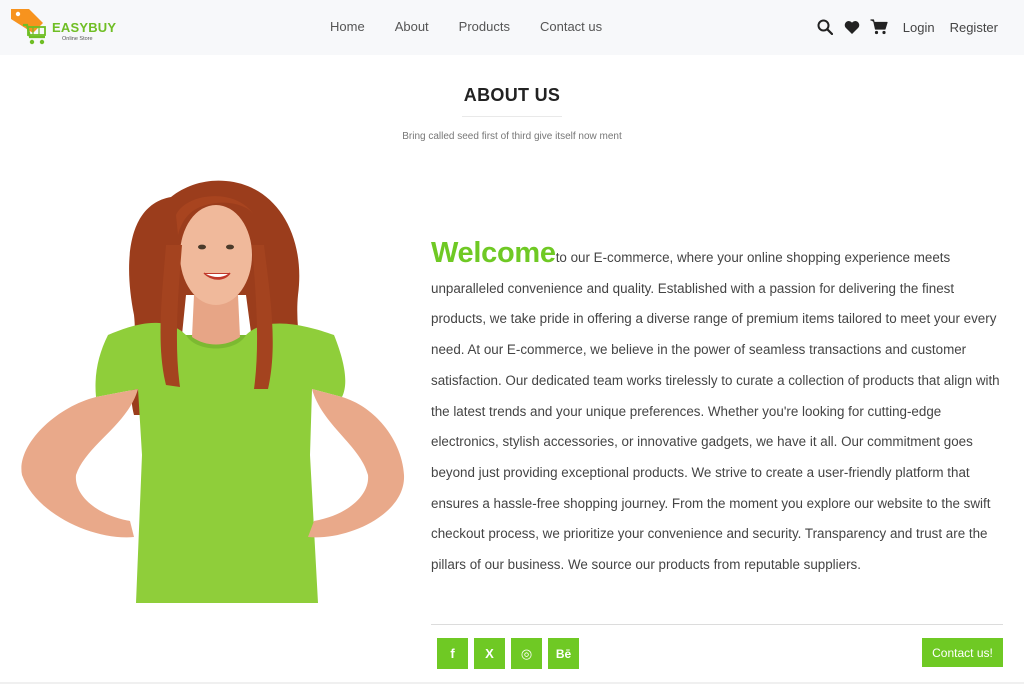 The image size is (1024, 684). I want to click on brand-name: EASYBUY, so click(84, 27).